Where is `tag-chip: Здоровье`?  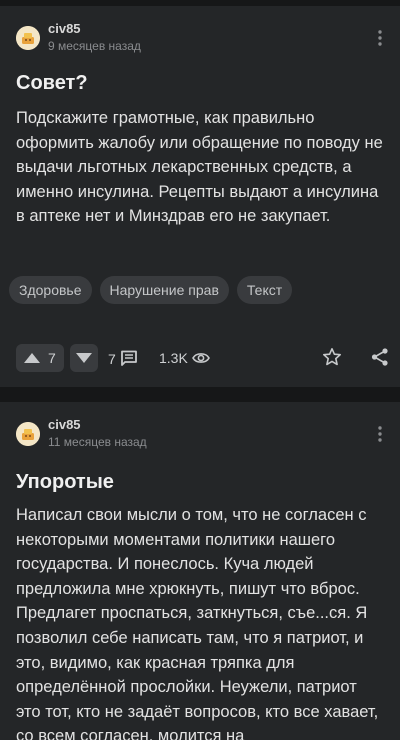 tag-chip: Здоровье is located at coordinates (50, 290).